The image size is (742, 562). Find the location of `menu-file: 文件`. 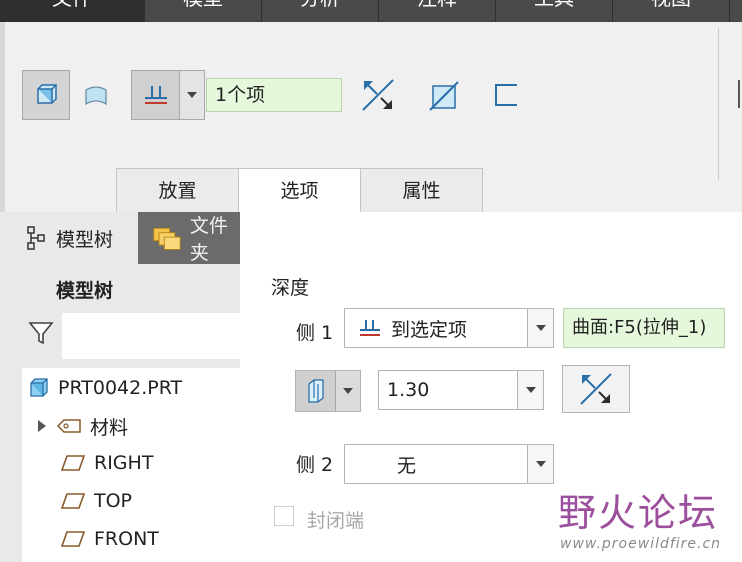

menu-file: 文件 is located at coordinates (72, 11).